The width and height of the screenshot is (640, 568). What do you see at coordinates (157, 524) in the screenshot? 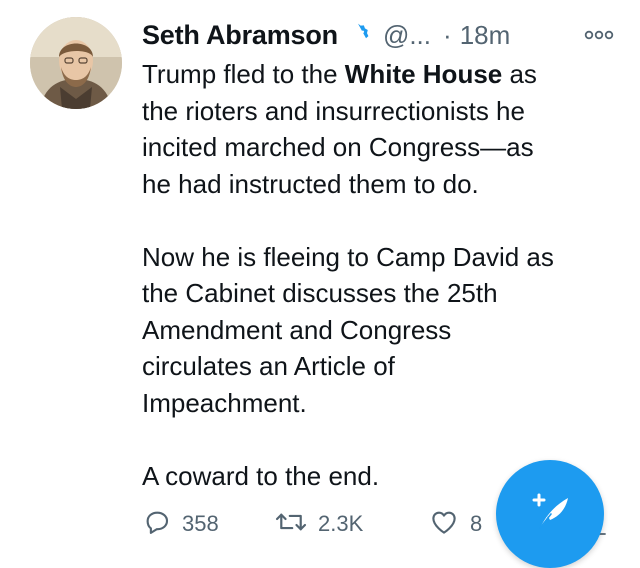
I see `reply-icon` at bounding box center [157, 524].